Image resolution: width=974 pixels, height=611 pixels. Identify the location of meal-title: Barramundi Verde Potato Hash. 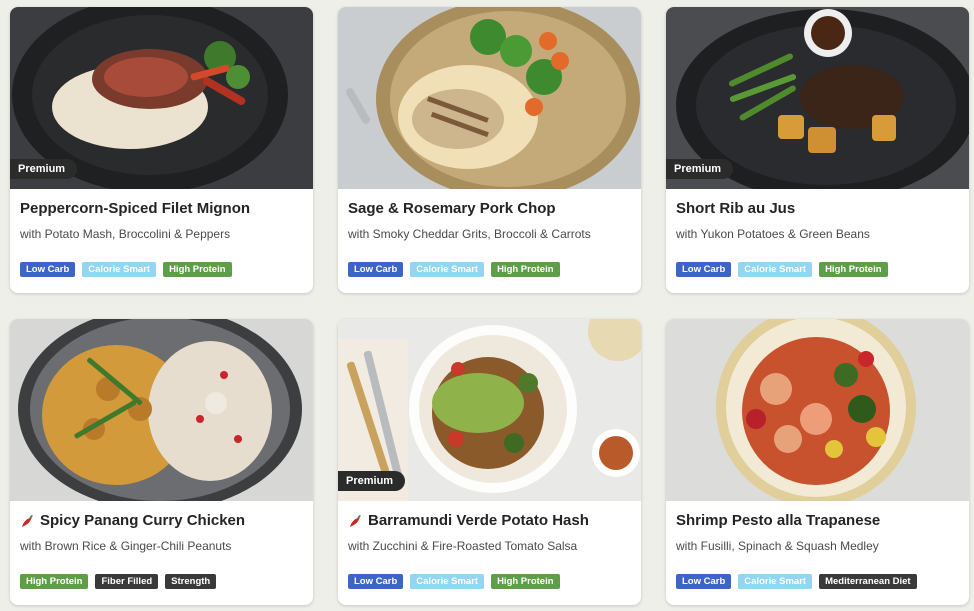
(490, 520).